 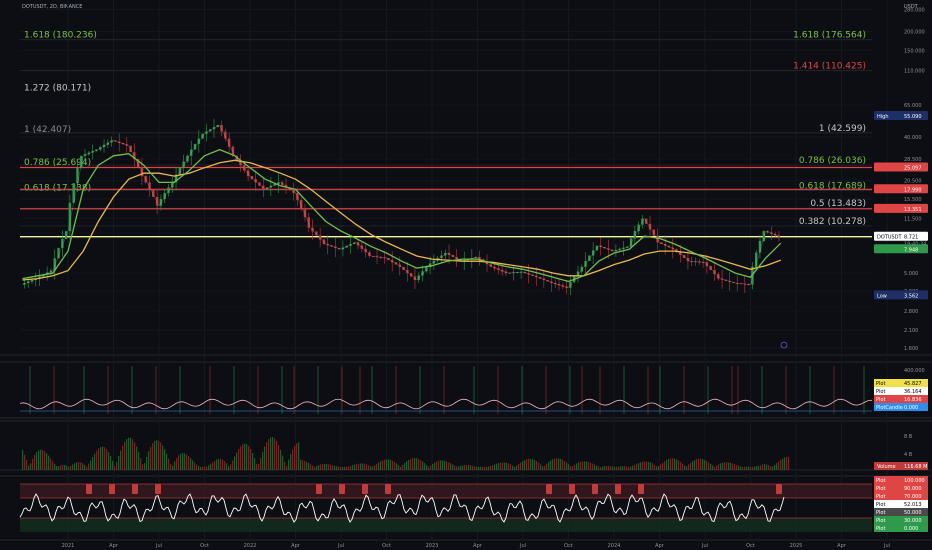 I want to click on rsi-tag-value: 90.000, so click(x=913, y=489).